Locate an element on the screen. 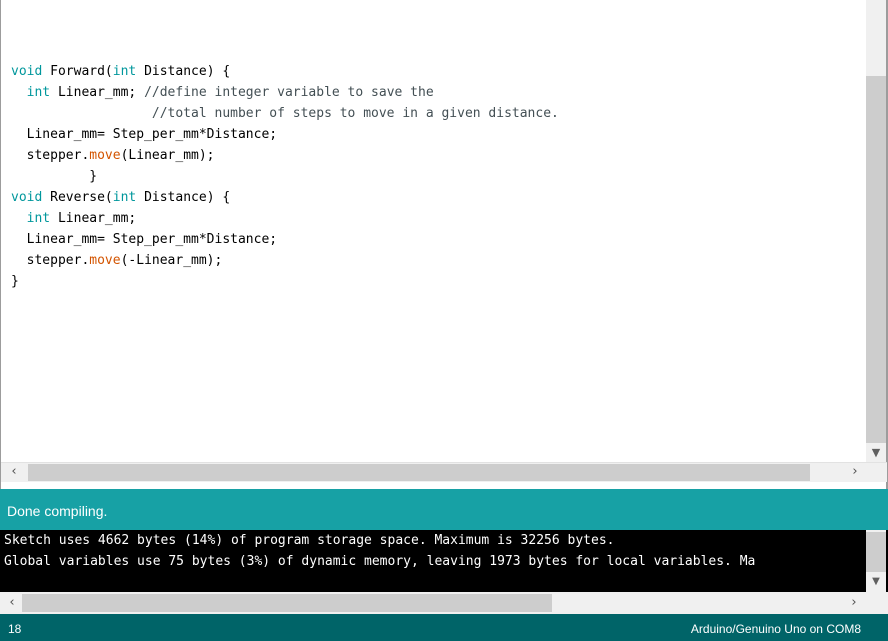 The height and width of the screenshot is (641, 888). footer-bar: 18 Arduino/Genuino Uno on COM8 is located at coordinates (444, 627).